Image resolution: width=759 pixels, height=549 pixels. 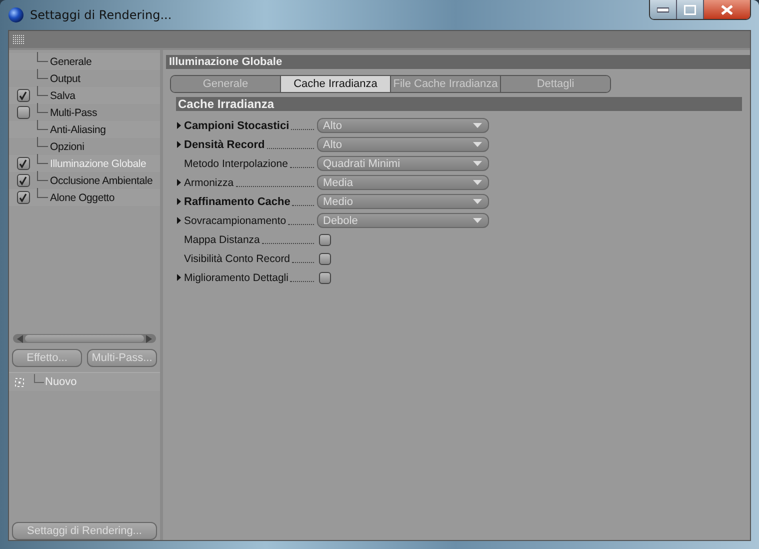 What do you see at coordinates (361, 164) in the screenshot?
I see `dropdown-value: Quadrati Minimi` at bounding box center [361, 164].